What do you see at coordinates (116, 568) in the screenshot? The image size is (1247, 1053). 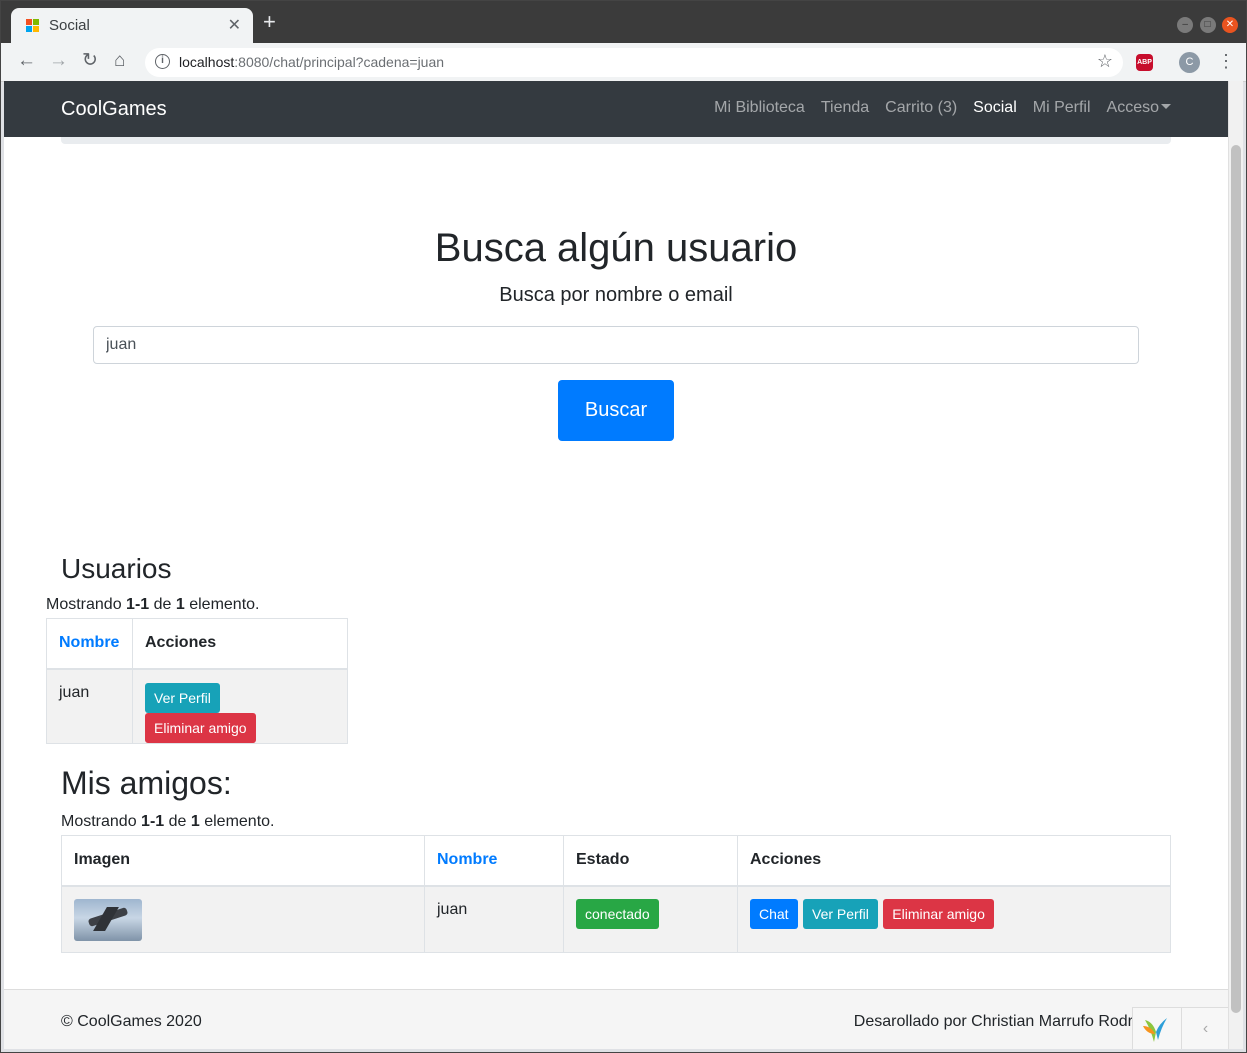 I see `usuarios-heading: Usuarios` at bounding box center [116, 568].